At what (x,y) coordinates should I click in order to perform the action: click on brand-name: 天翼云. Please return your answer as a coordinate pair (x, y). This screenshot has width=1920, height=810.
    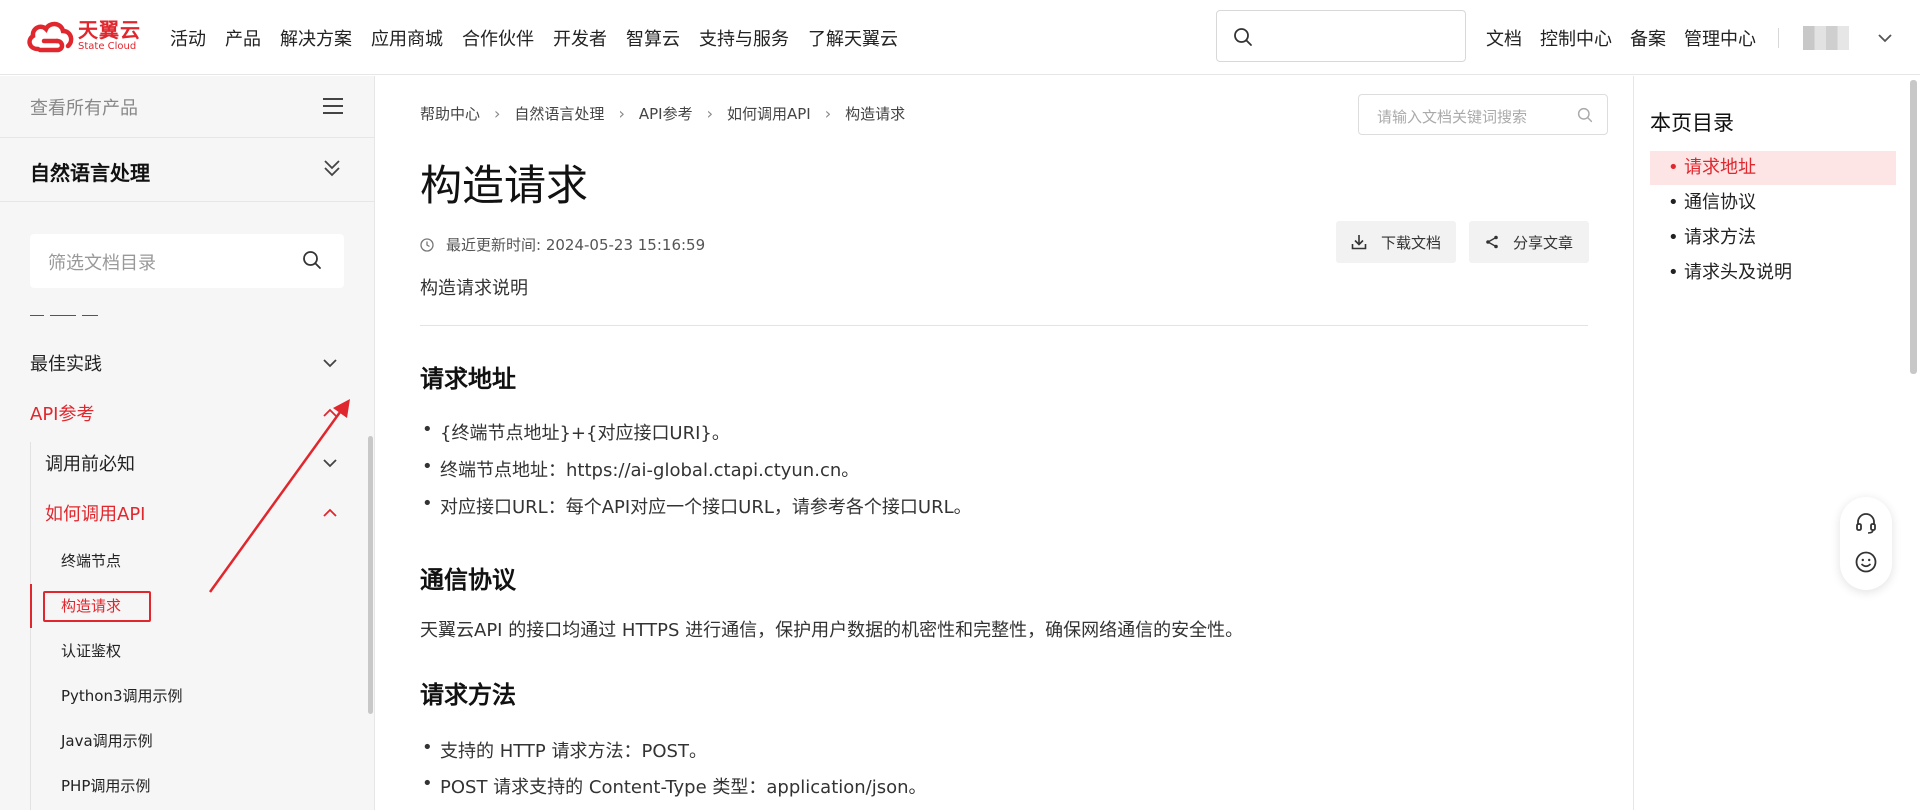
    Looking at the image, I should click on (109, 30).